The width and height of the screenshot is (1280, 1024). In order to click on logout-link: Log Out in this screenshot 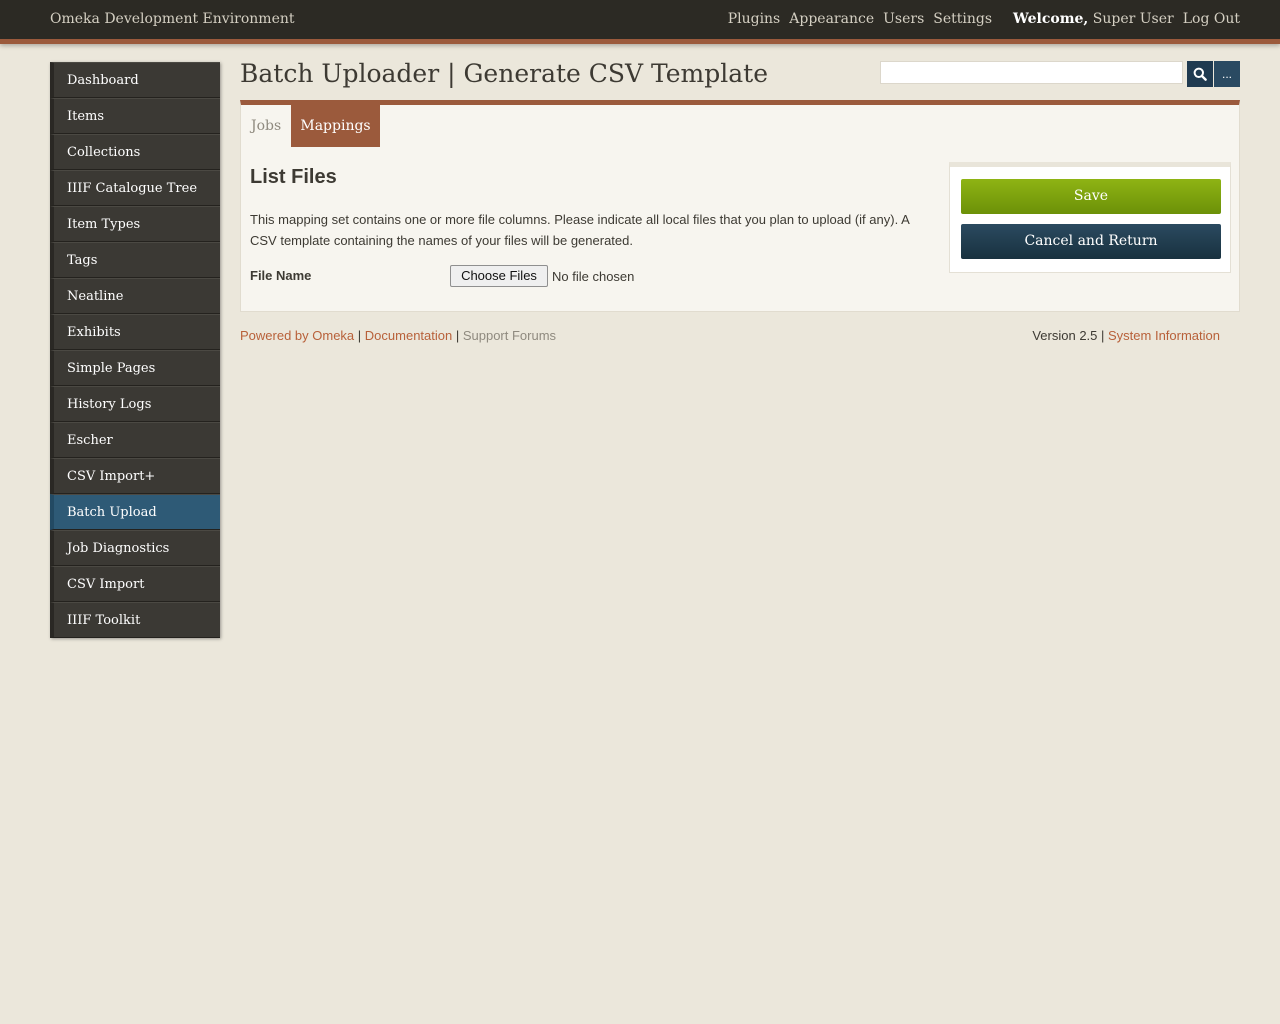, I will do `click(1211, 19)`.